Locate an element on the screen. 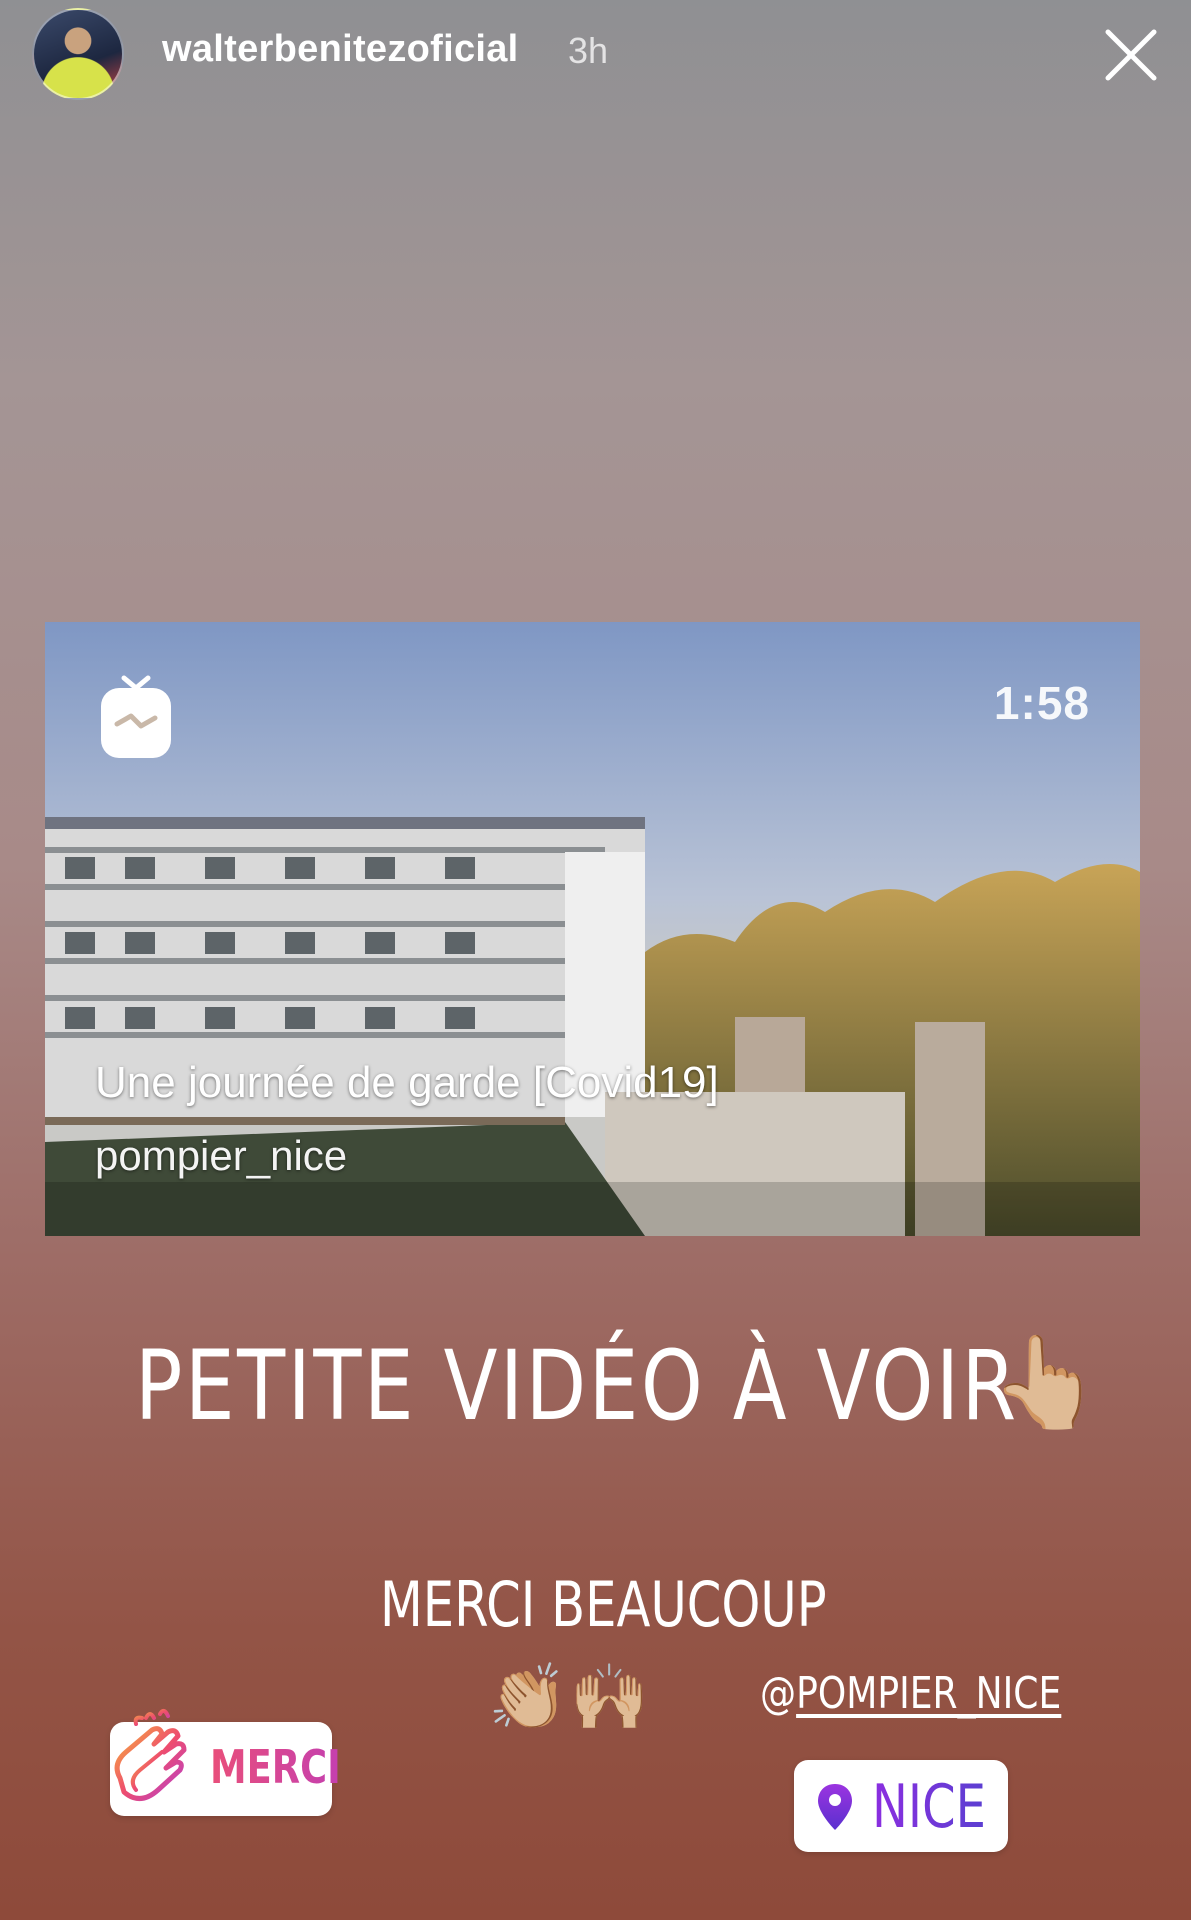 This screenshot has width=1191, height=1920. video-author: pompier_nice is located at coordinates (221, 1156).